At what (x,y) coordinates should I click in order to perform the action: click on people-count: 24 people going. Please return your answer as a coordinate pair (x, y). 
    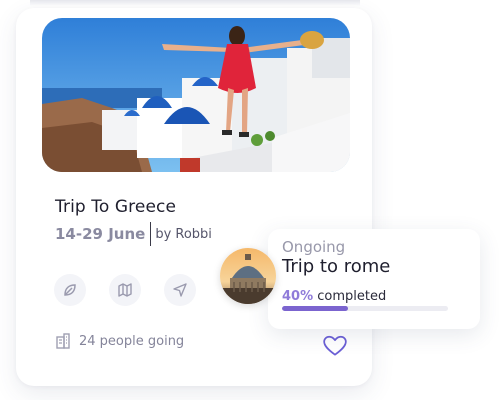
    Looking at the image, I should click on (132, 341).